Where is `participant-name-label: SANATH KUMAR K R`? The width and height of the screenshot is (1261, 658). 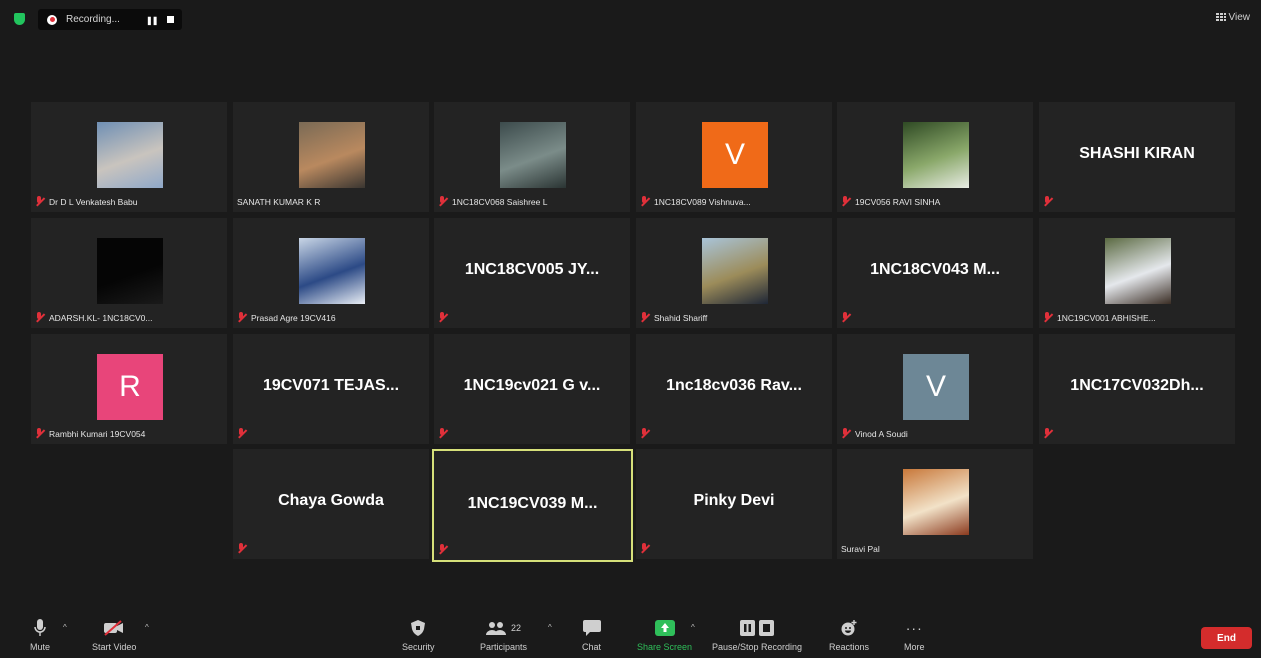
participant-name-label: SANATH KUMAR K R is located at coordinates (278, 201).